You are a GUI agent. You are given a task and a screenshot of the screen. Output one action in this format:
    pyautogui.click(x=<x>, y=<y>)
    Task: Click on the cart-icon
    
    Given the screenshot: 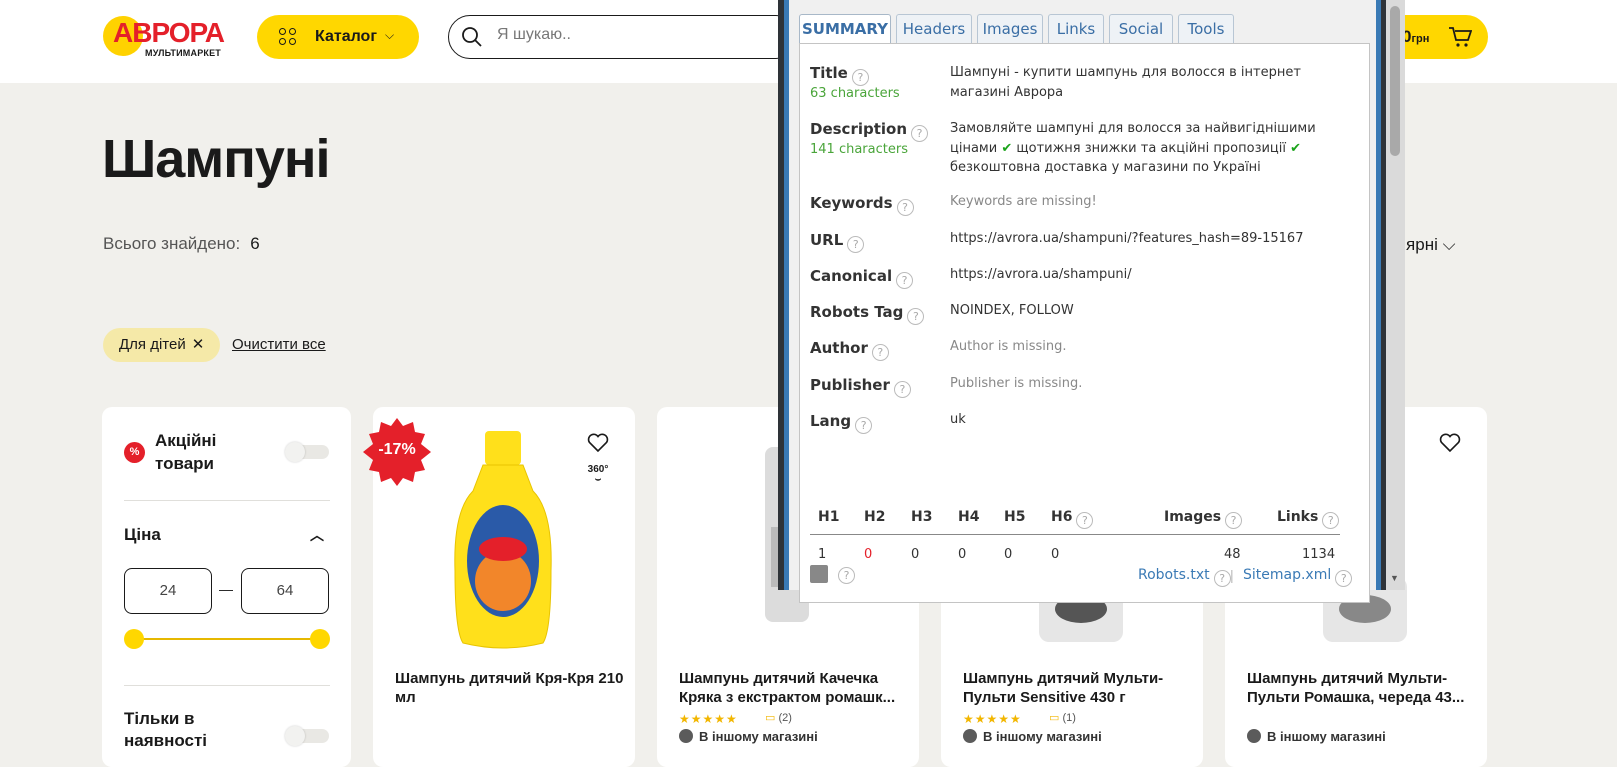 What is the action you would take?
    pyautogui.click(x=1460, y=37)
    